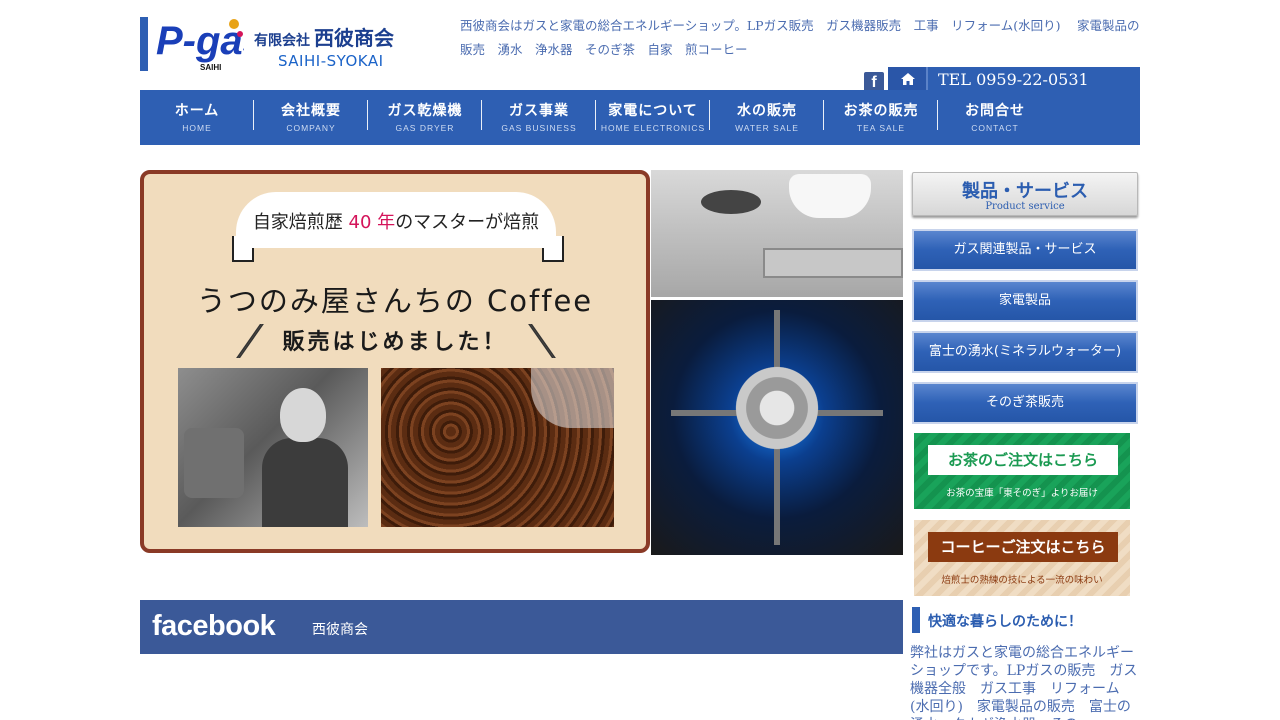 The height and width of the screenshot is (720, 1280). What do you see at coordinates (197, 128) in the screenshot?
I see `nav-label-en: HOME` at bounding box center [197, 128].